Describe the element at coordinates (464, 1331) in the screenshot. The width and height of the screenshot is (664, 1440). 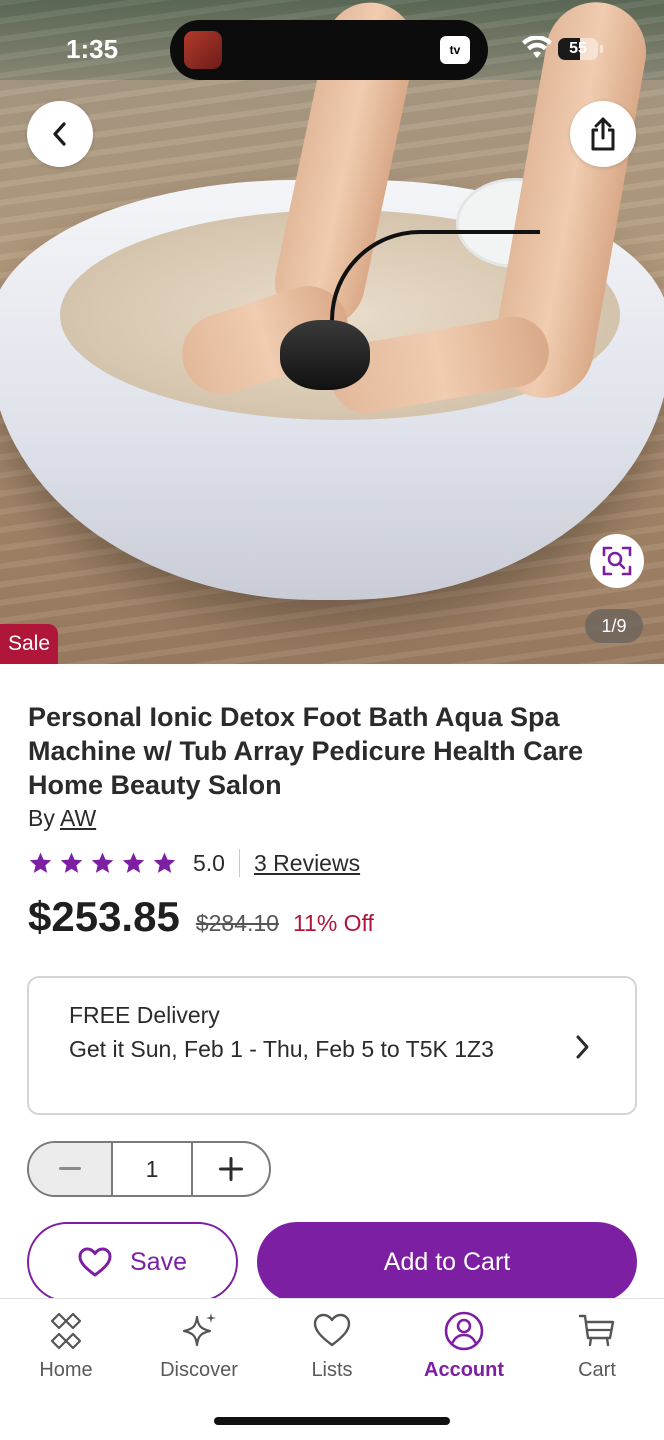
I see `account-icon` at that location.